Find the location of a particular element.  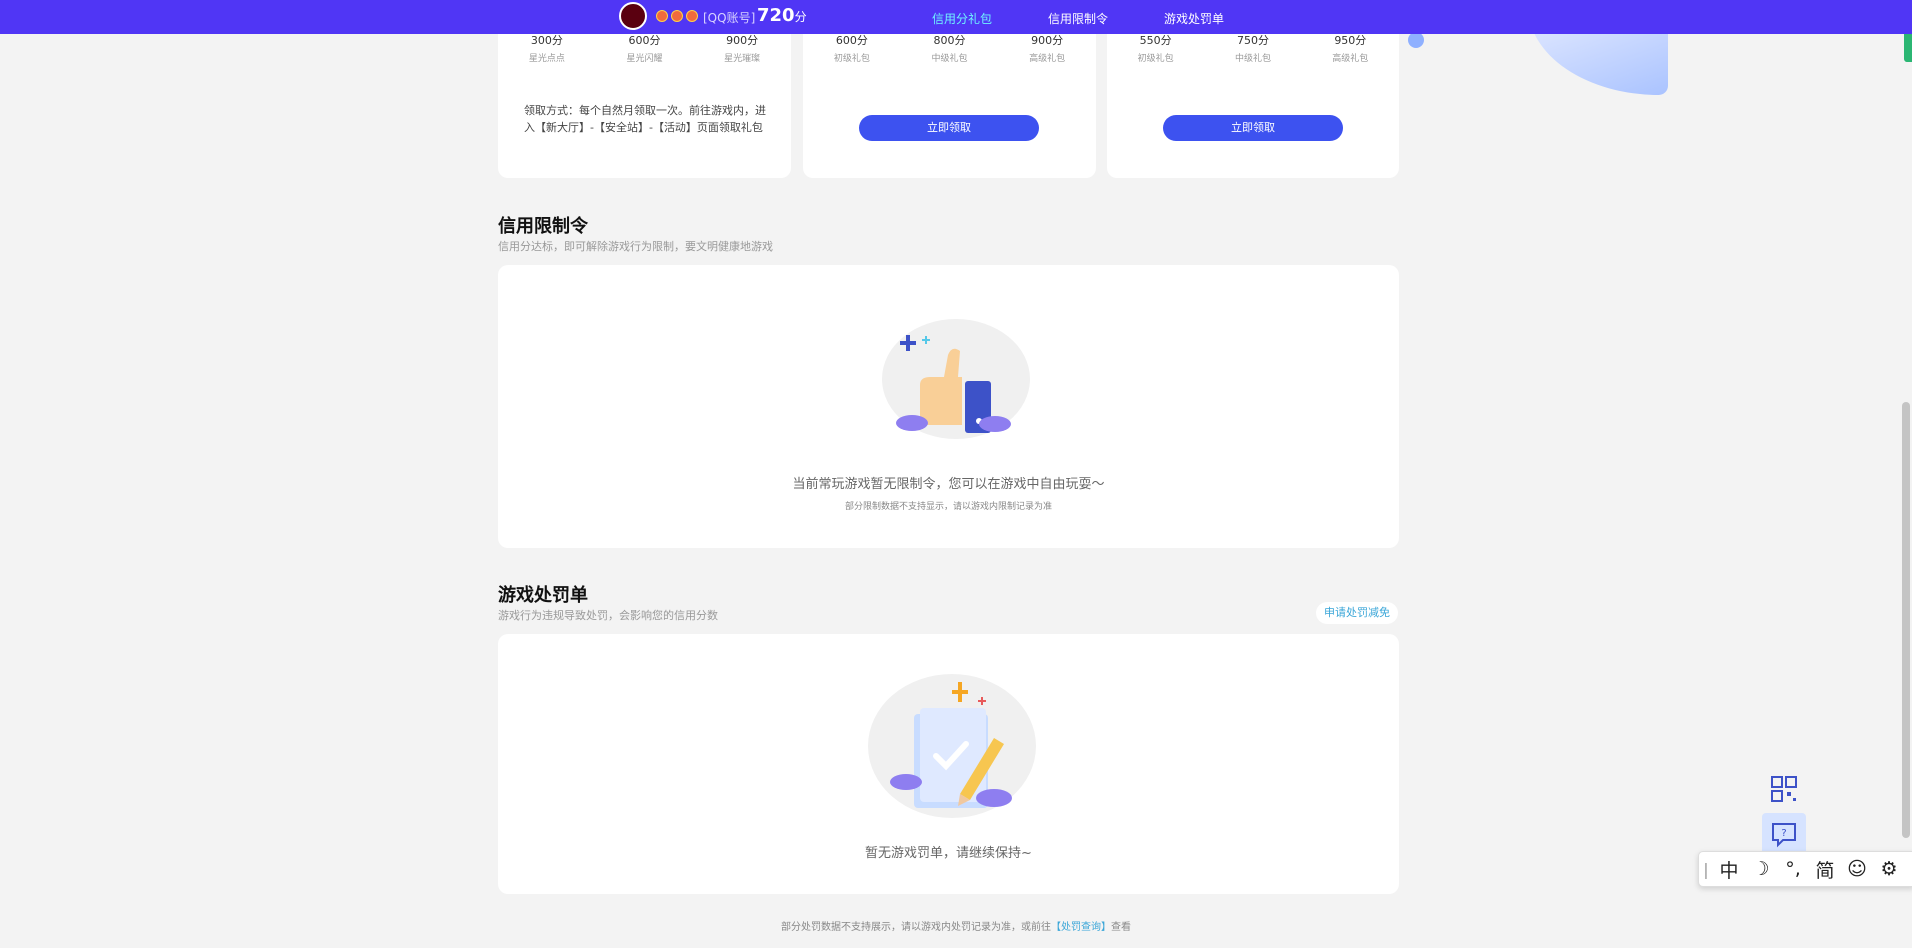

restriction-title: 信用限制令 is located at coordinates (543, 226).